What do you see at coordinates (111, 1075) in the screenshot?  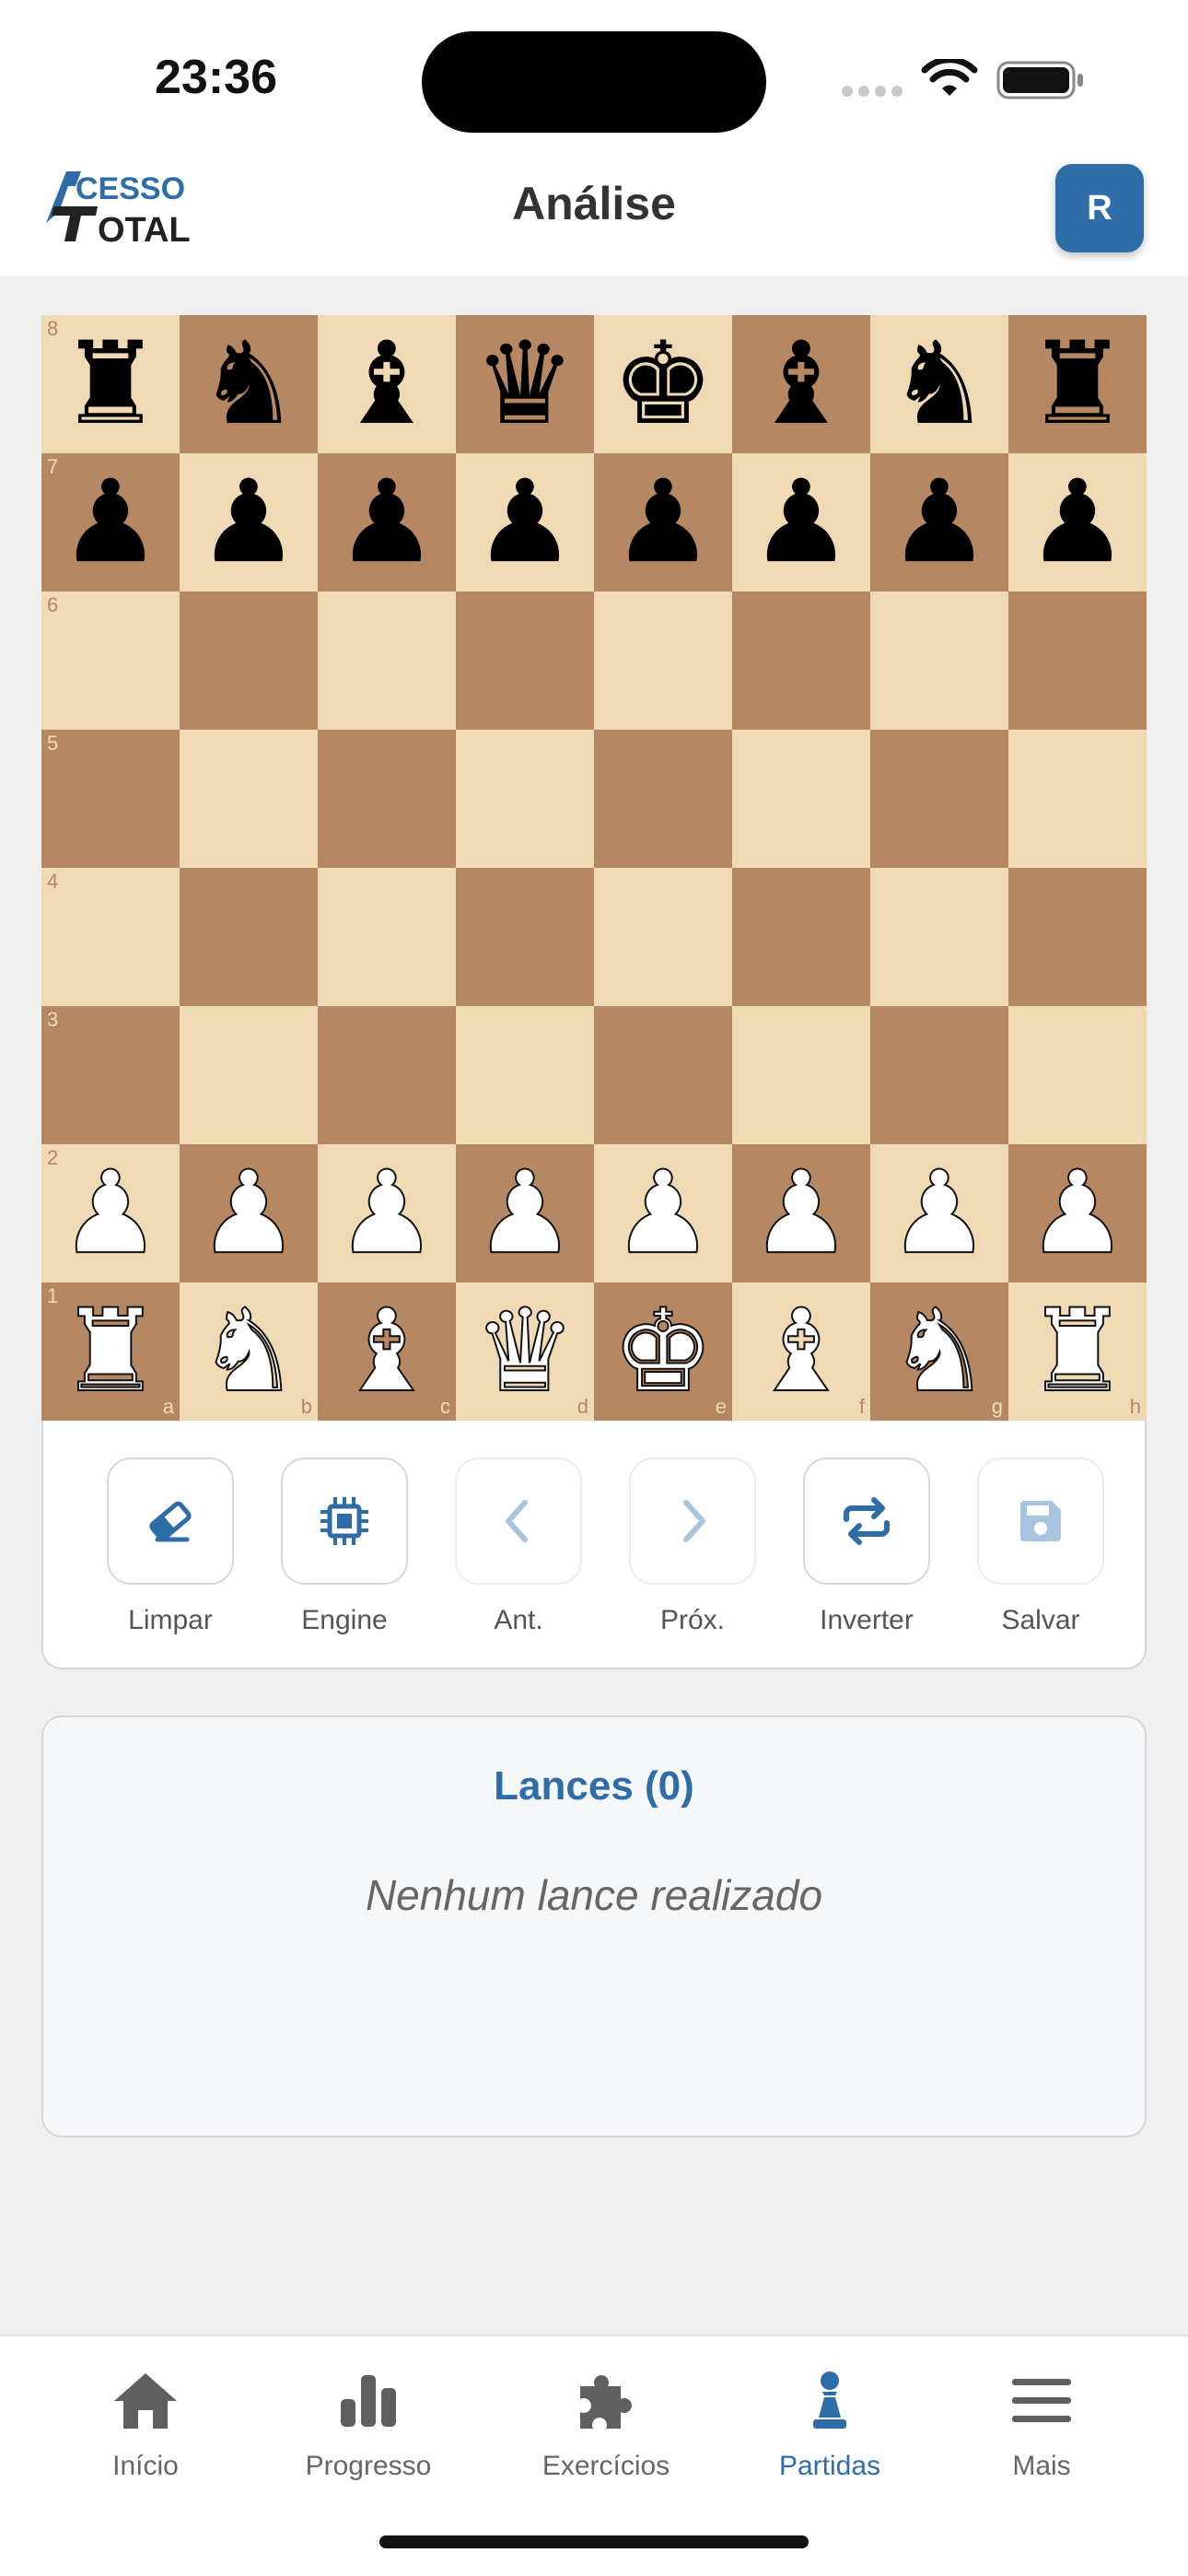 I see `square-a3: 3` at bounding box center [111, 1075].